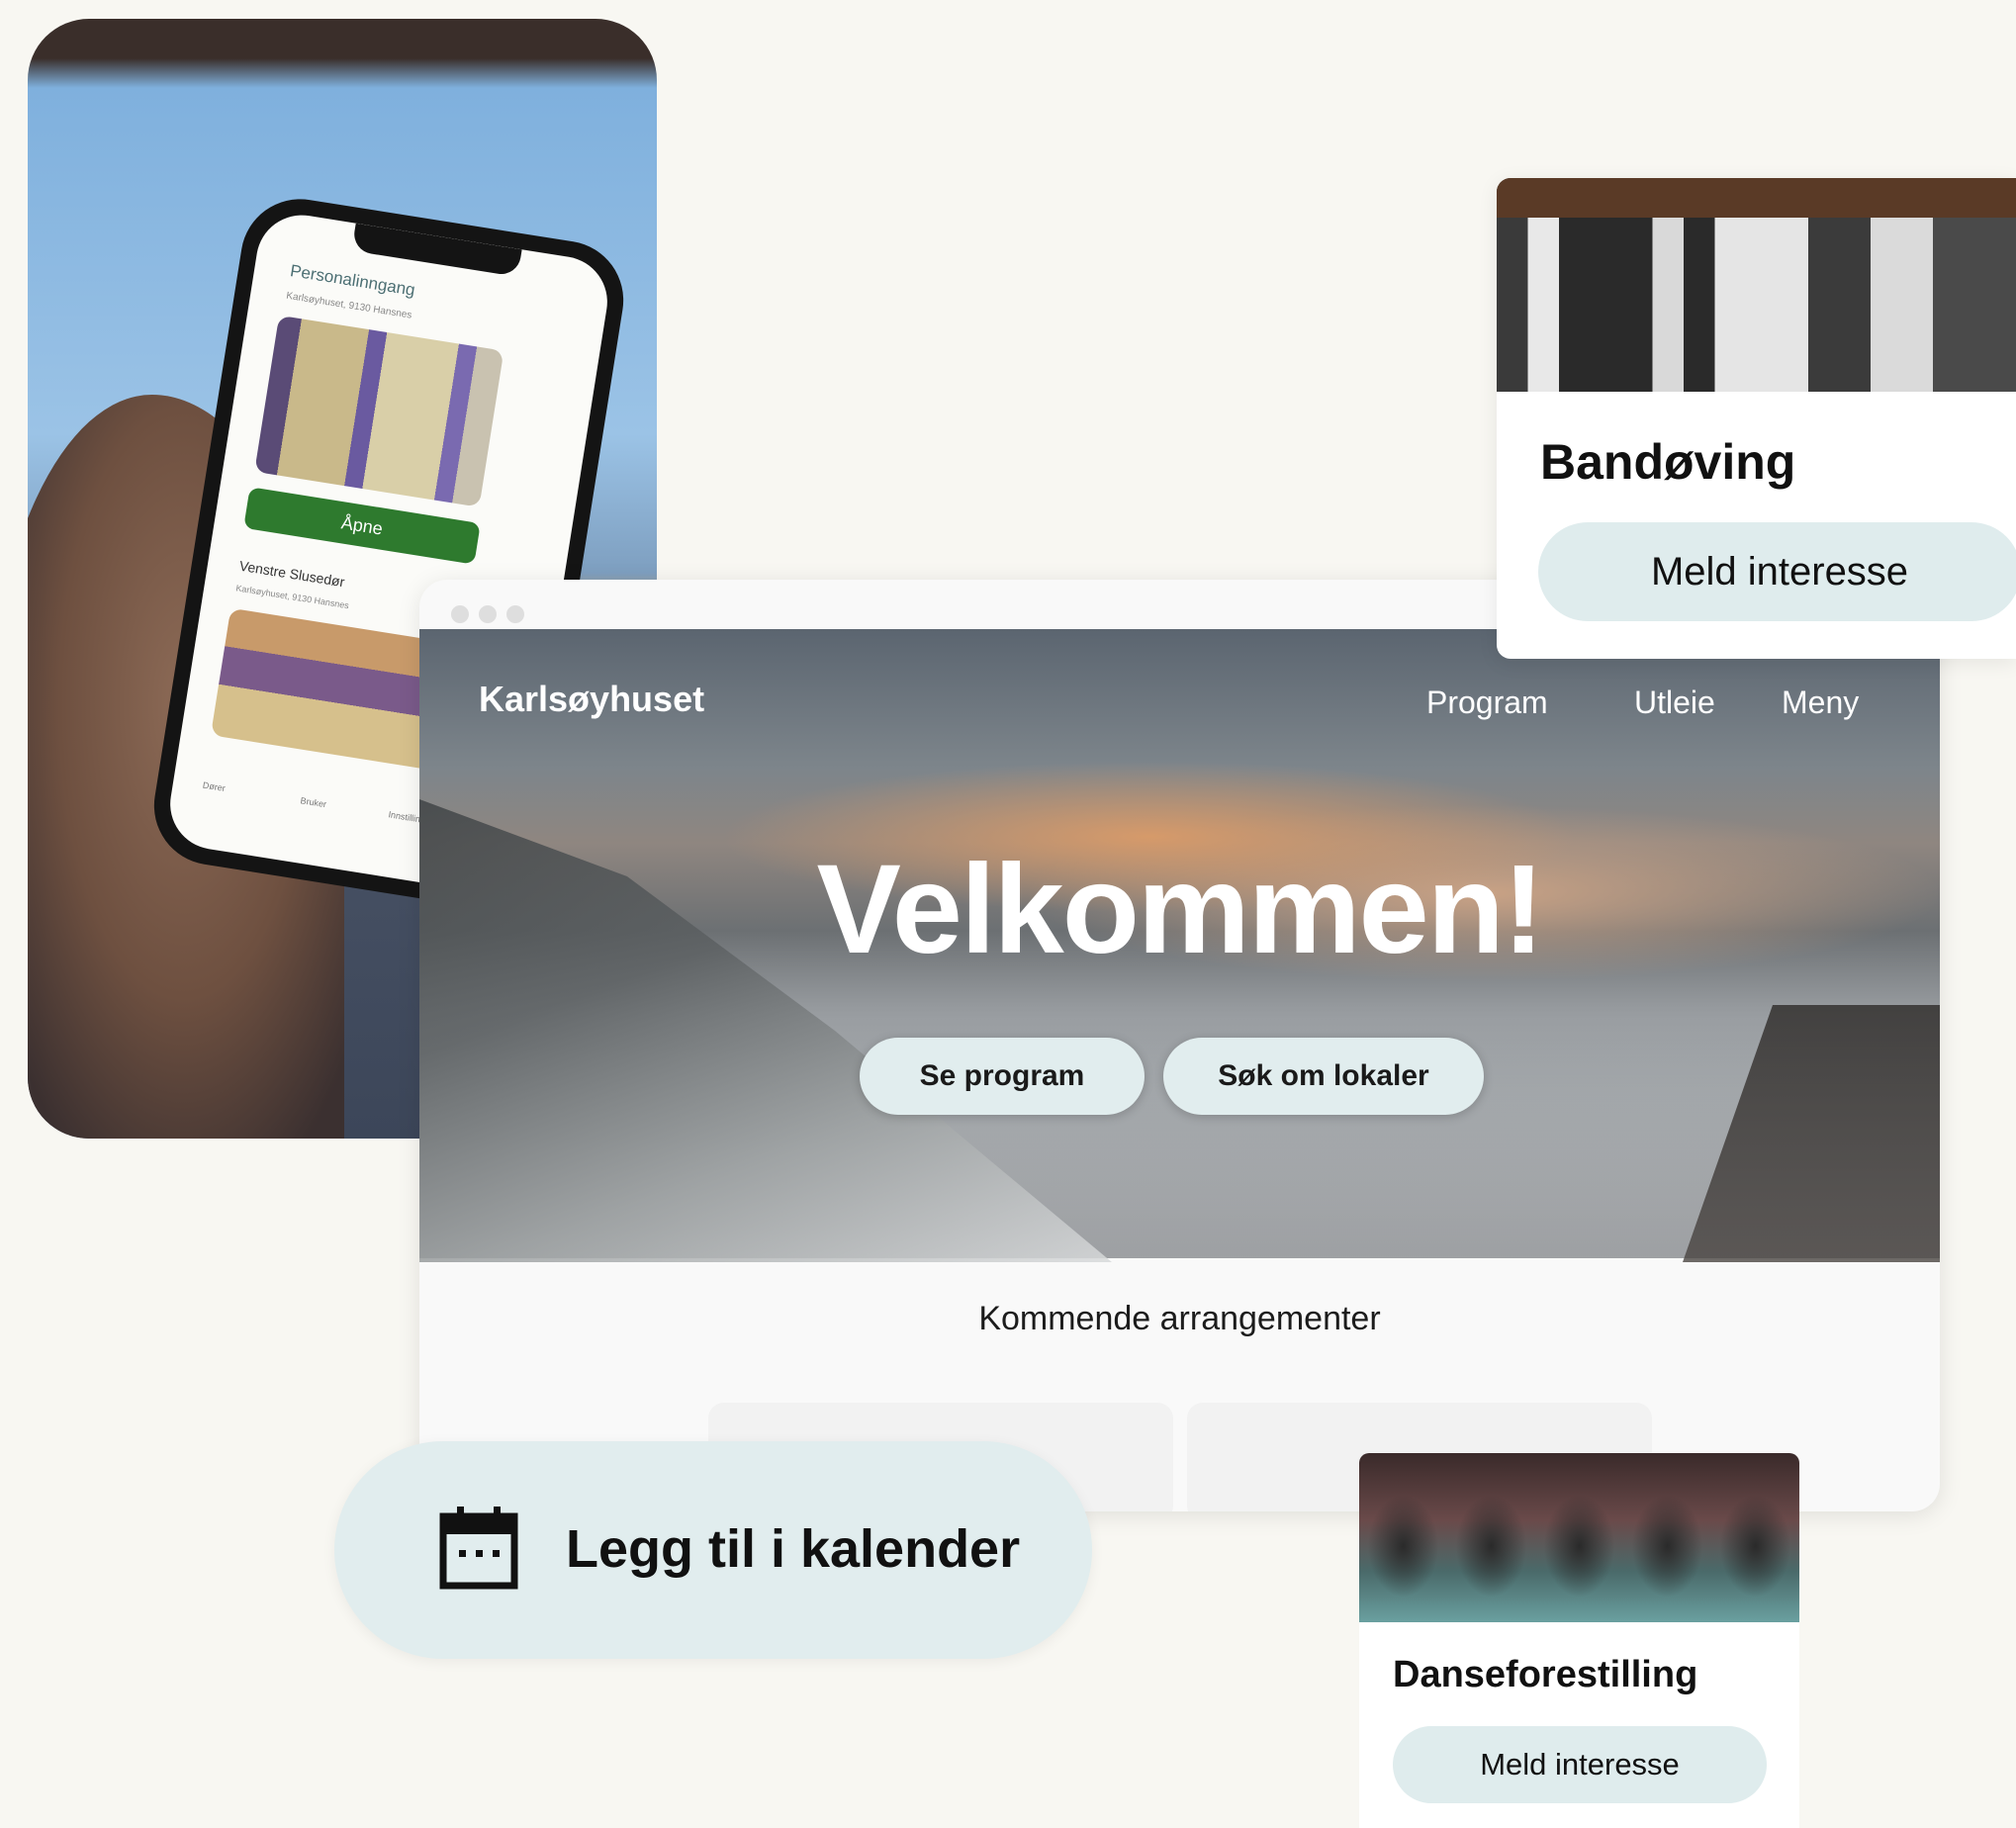 This screenshot has height=1828, width=2016. I want to click on window-controls, so click(492, 616).